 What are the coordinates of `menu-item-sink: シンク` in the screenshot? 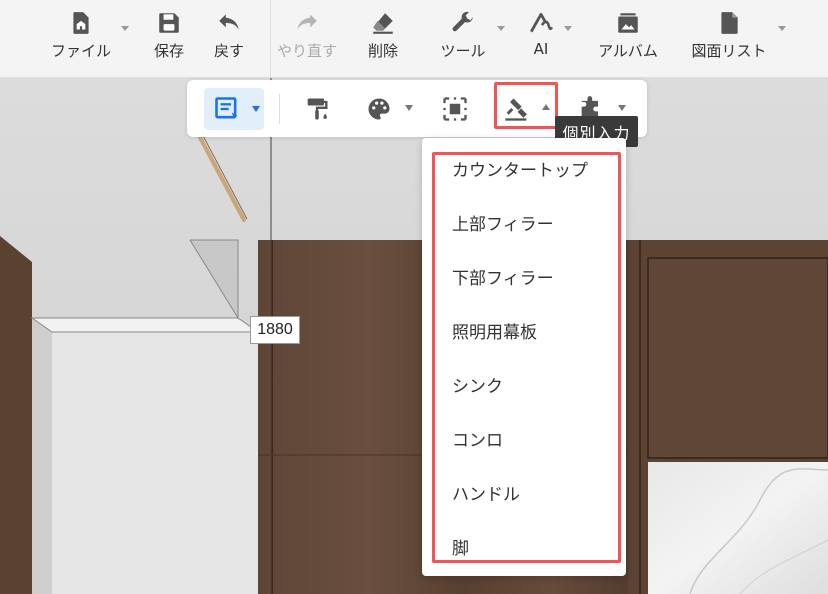 It's located at (477, 384).